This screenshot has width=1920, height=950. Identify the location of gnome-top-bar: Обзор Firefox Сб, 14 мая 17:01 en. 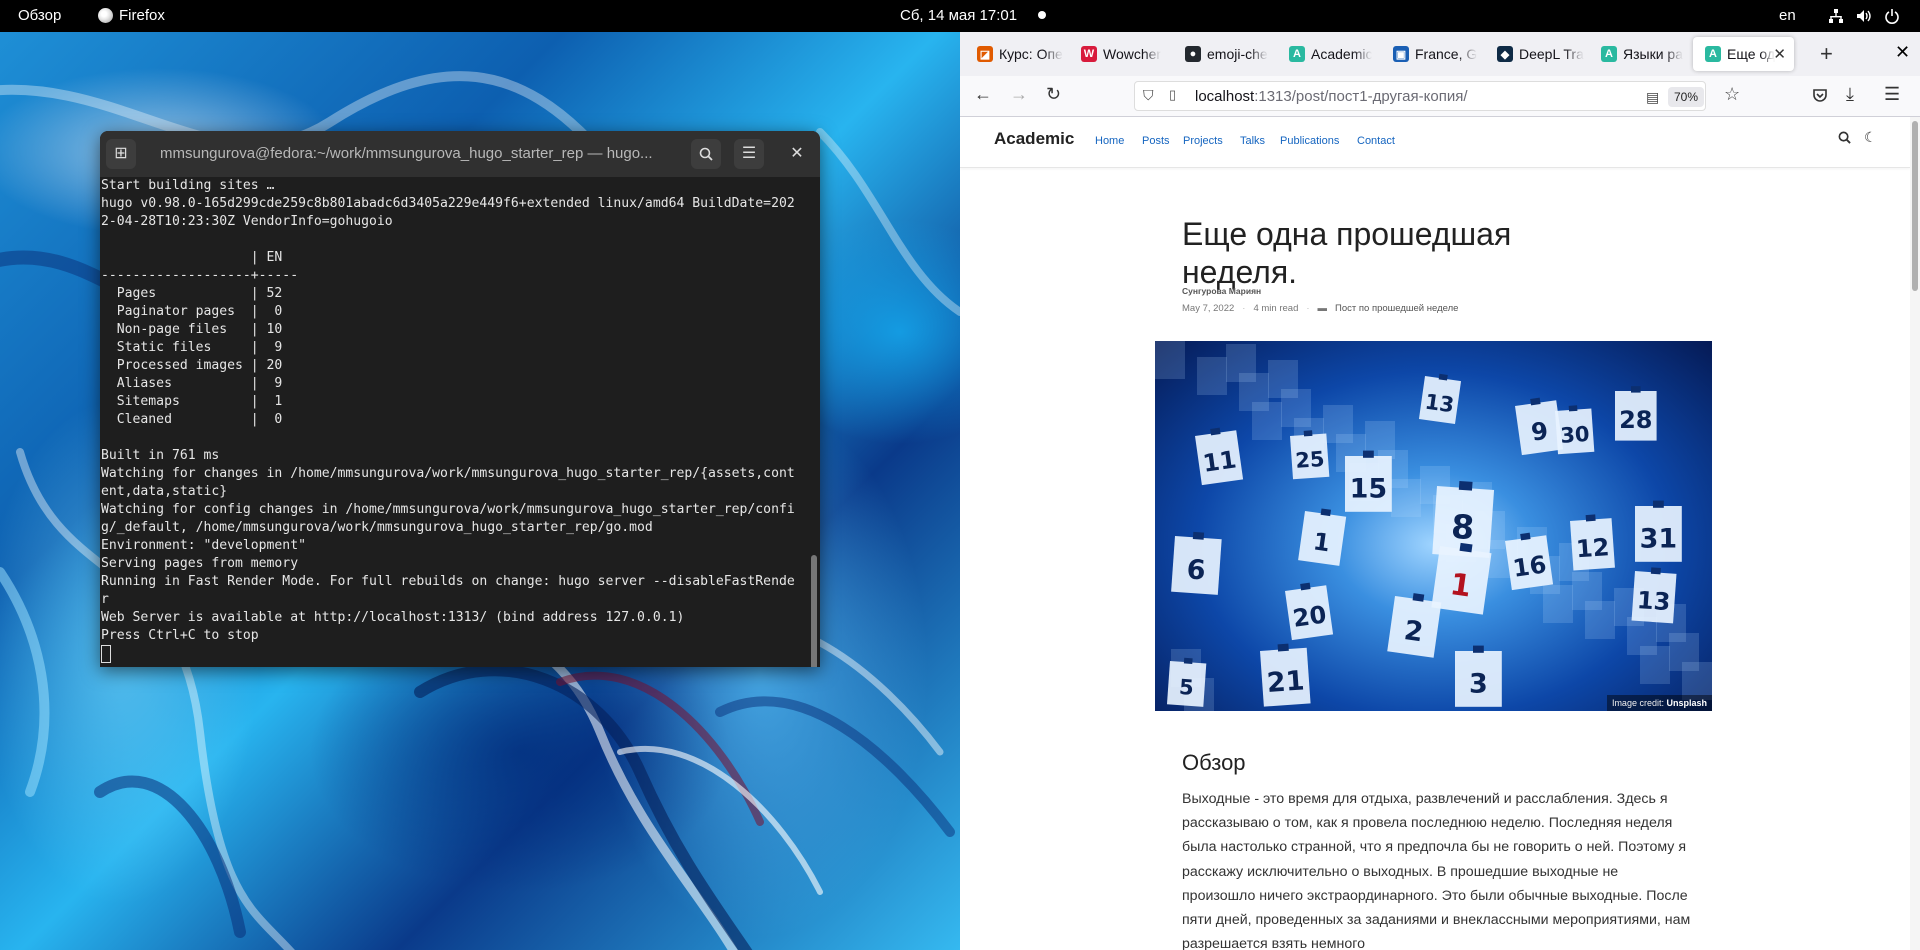
(960, 16).